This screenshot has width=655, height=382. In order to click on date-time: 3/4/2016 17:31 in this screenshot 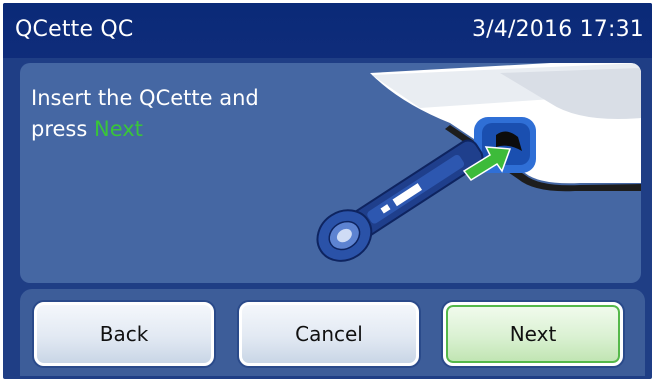, I will do `click(557, 29)`.